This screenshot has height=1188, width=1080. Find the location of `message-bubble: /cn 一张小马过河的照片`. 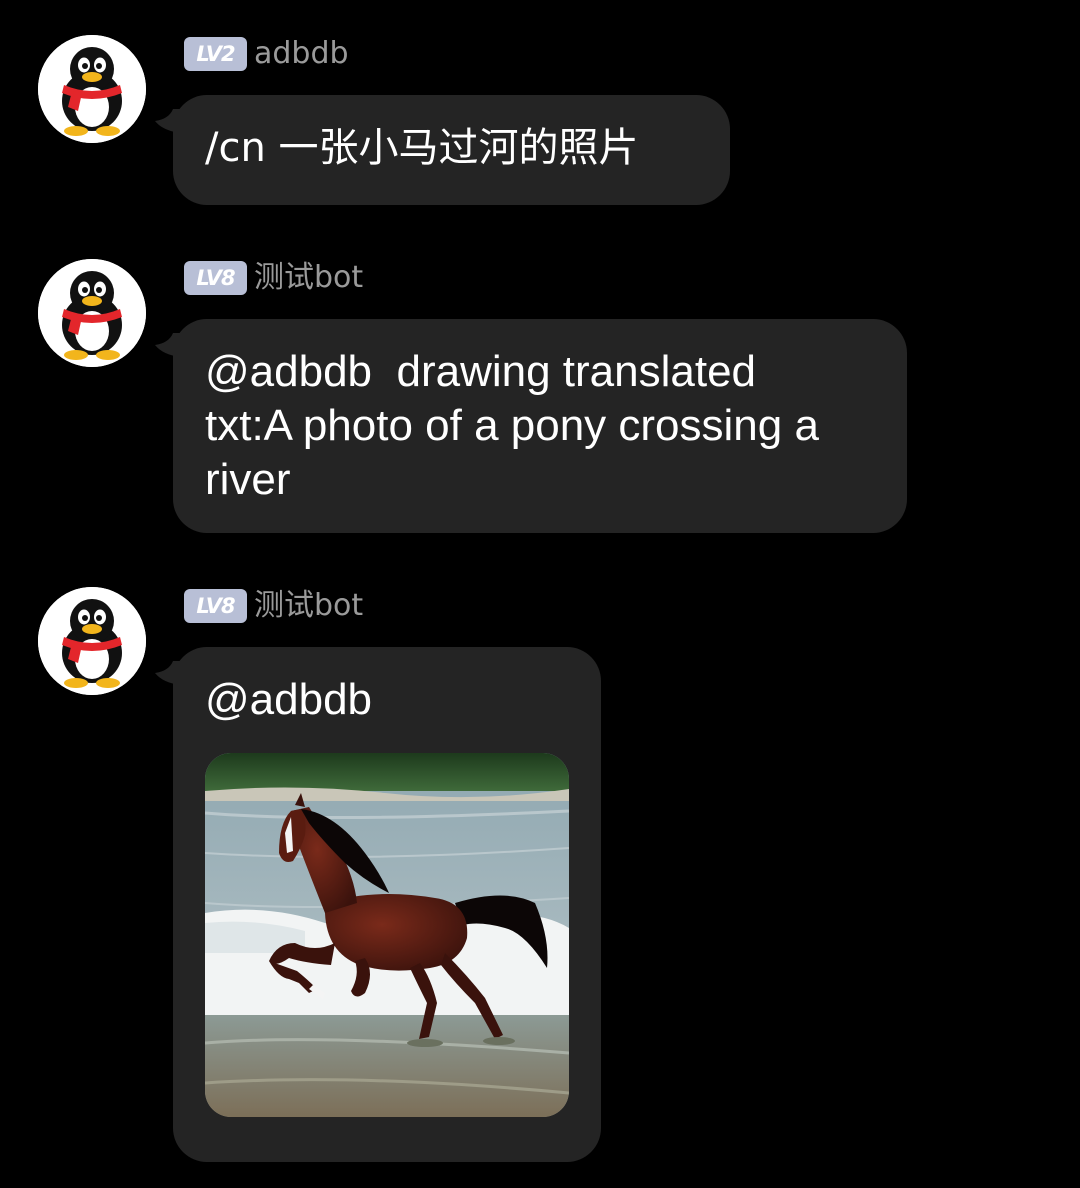

message-bubble: /cn 一张小马过河的照片 is located at coordinates (442, 150).